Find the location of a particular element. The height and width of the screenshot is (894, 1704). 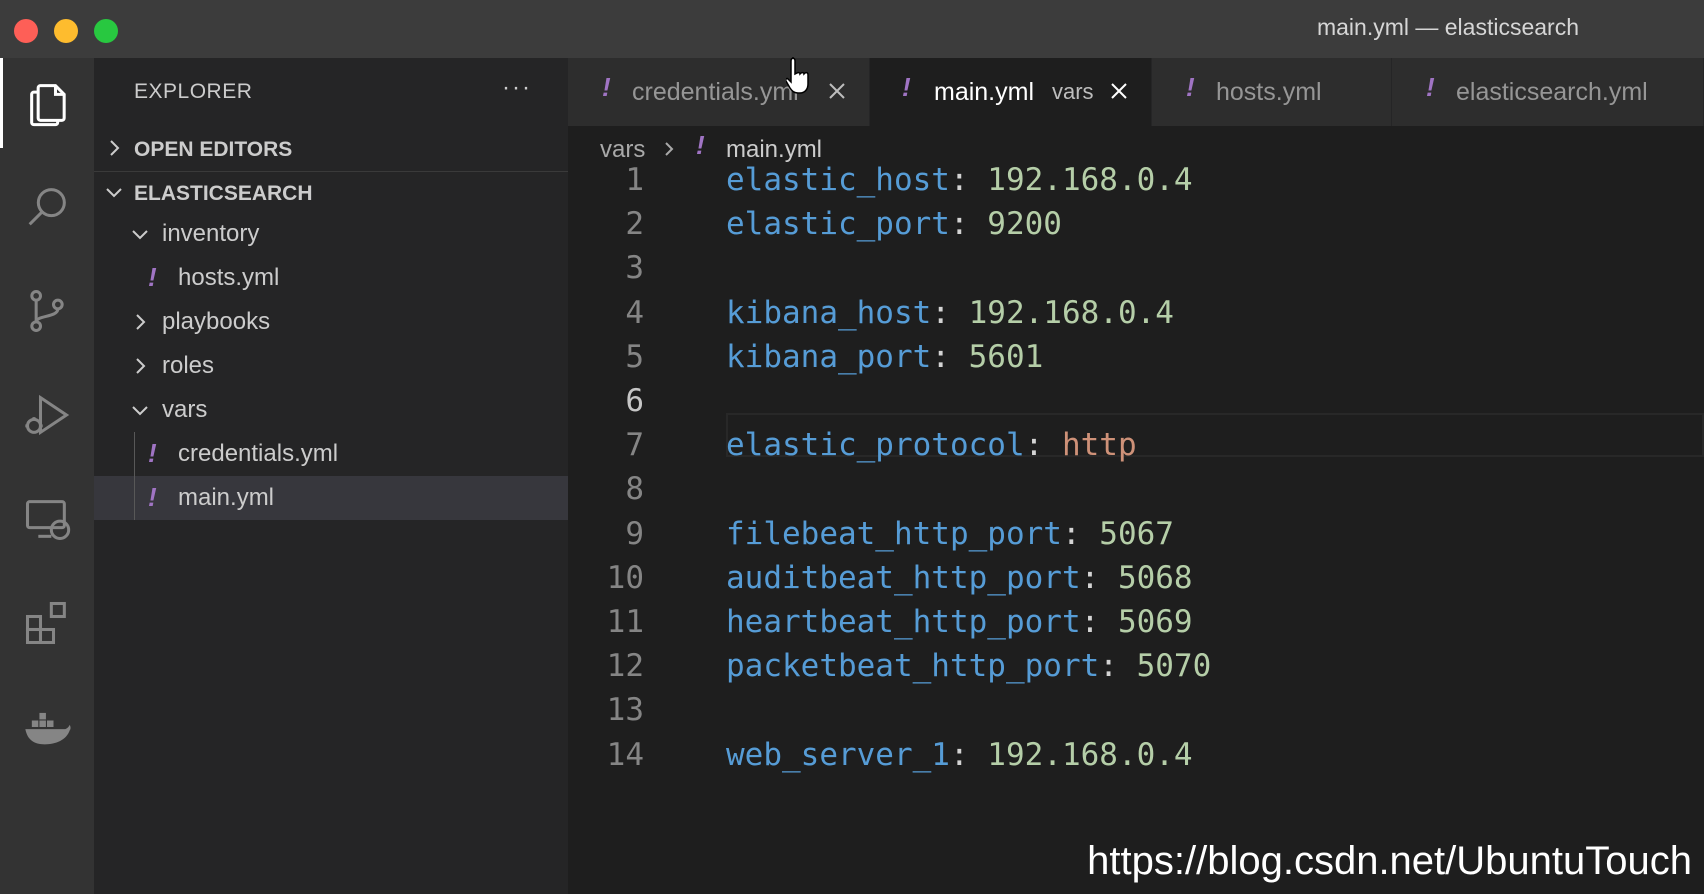

code-text: heartbeat_http_port: 5069 is located at coordinates (959, 622).